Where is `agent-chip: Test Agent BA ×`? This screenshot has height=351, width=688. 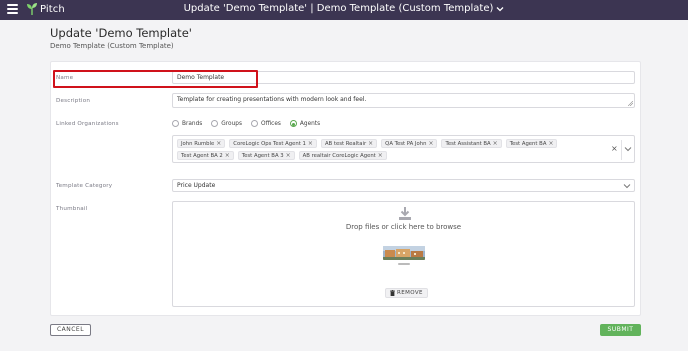
agent-chip: Test Agent BA × is located at coordinates (531, 143).